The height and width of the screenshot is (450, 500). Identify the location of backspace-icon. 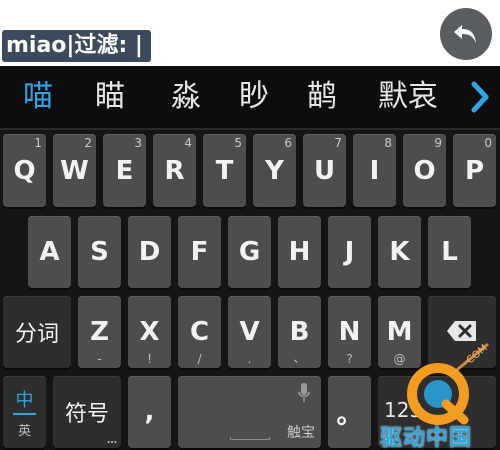
(461, 331).